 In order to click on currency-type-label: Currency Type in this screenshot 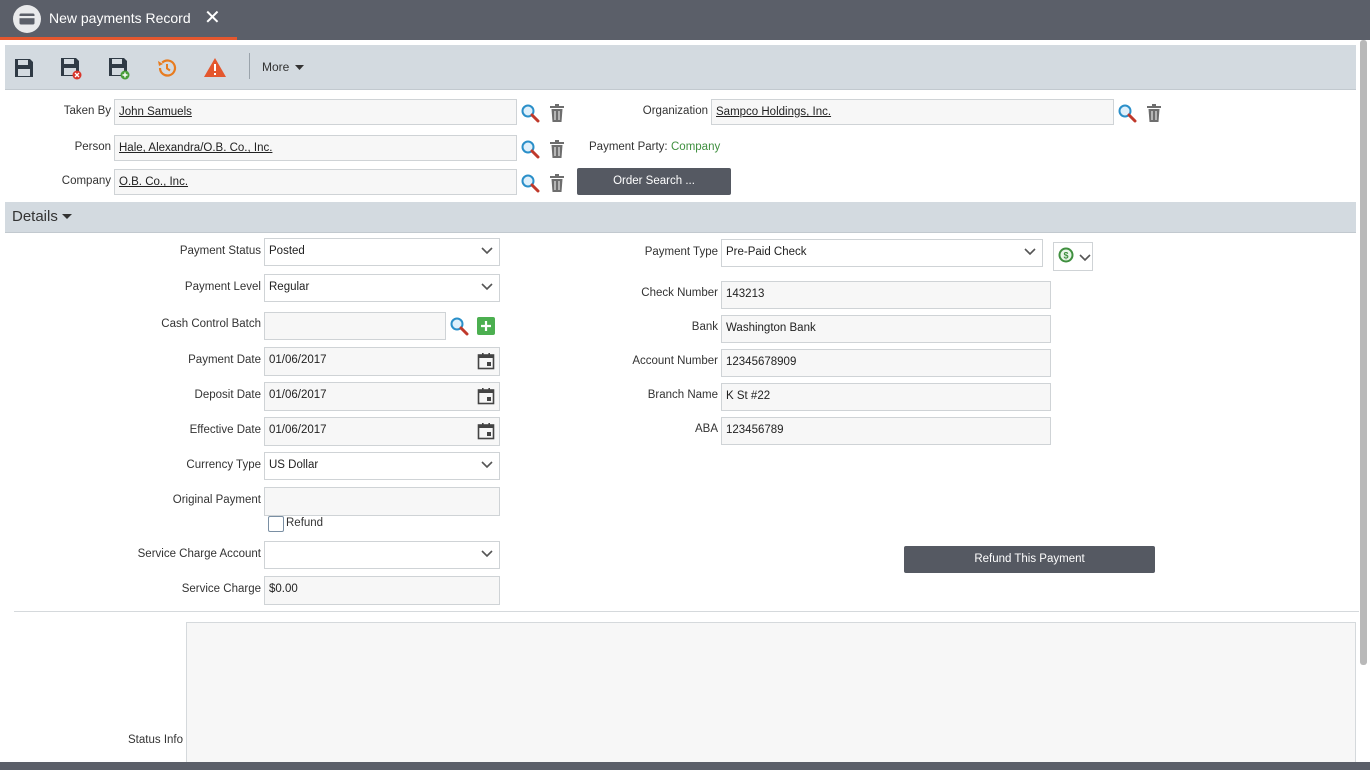, I will do `click(223, 465)`.